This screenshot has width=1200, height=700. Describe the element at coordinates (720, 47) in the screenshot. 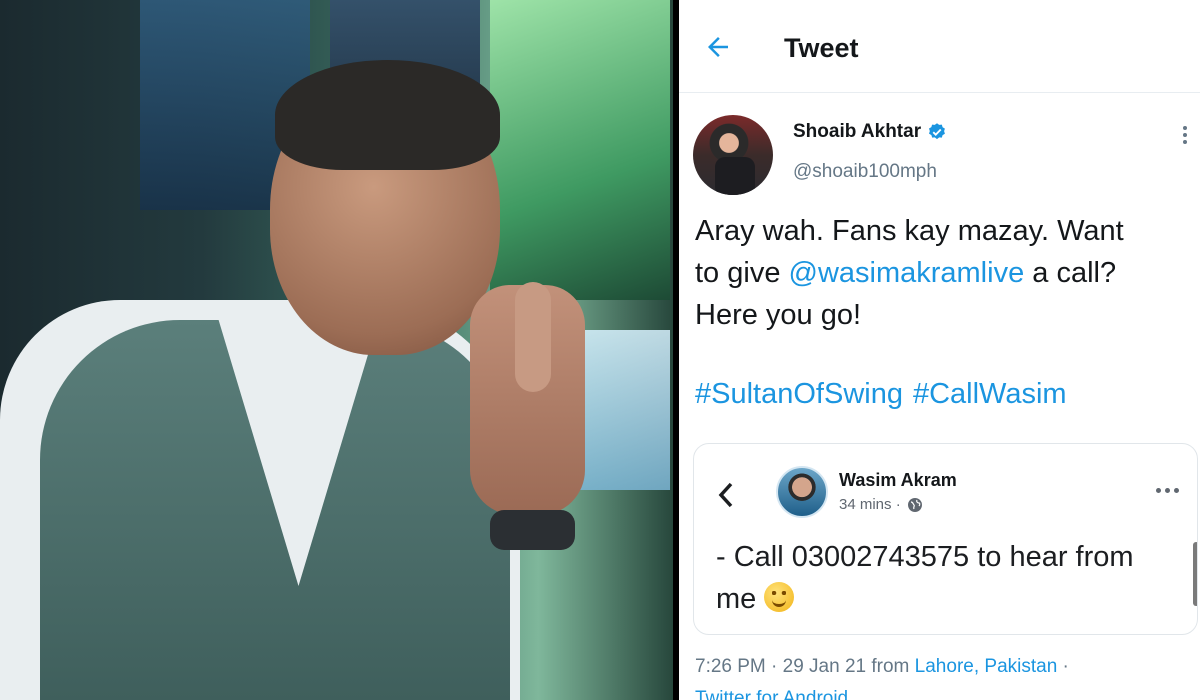

I see `arrow-left-icon` at that location.